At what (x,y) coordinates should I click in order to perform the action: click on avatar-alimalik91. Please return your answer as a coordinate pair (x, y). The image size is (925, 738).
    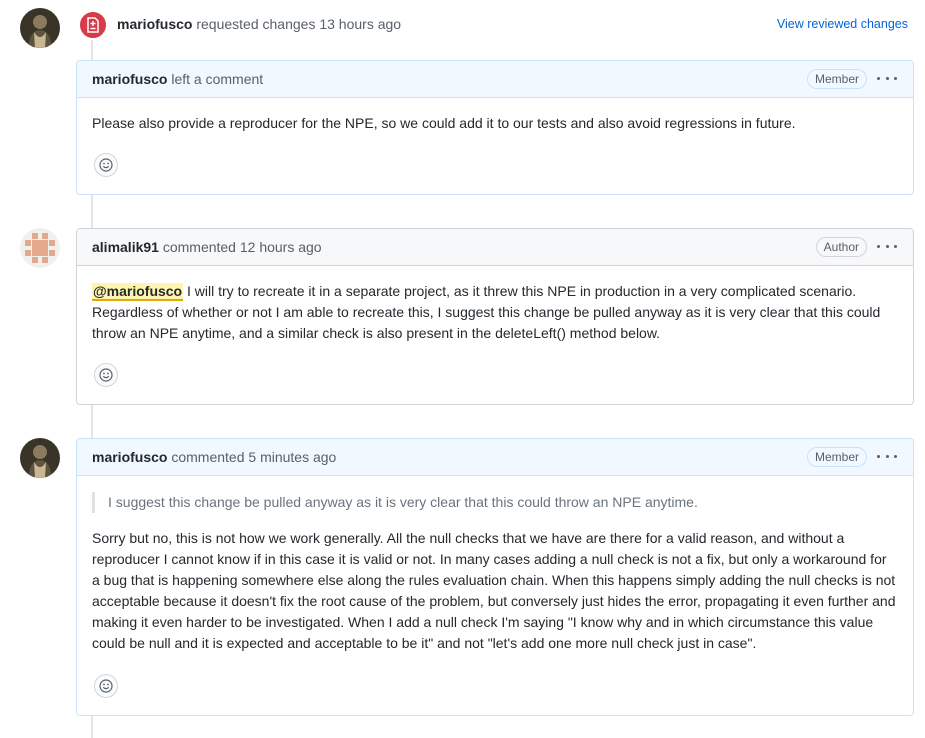
    Looking at the image, I should click on (40, 248).